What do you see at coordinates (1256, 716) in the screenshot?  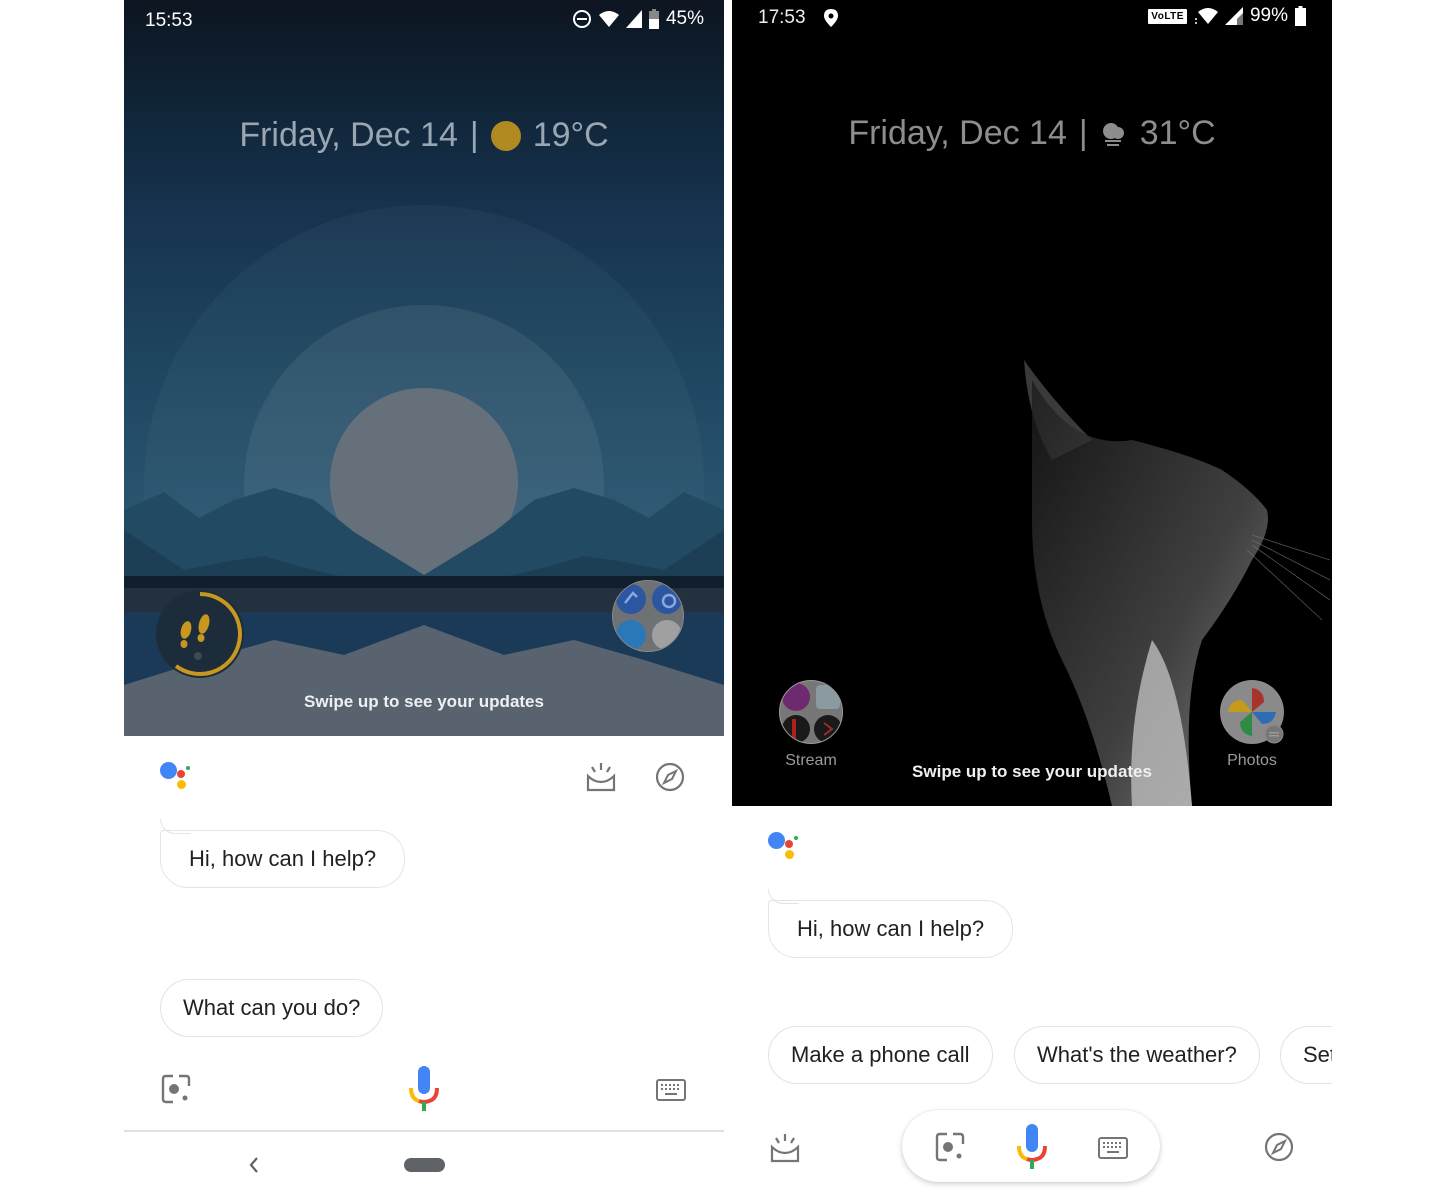 I see `google-photos-icon` at bounding box center [1256, 716].